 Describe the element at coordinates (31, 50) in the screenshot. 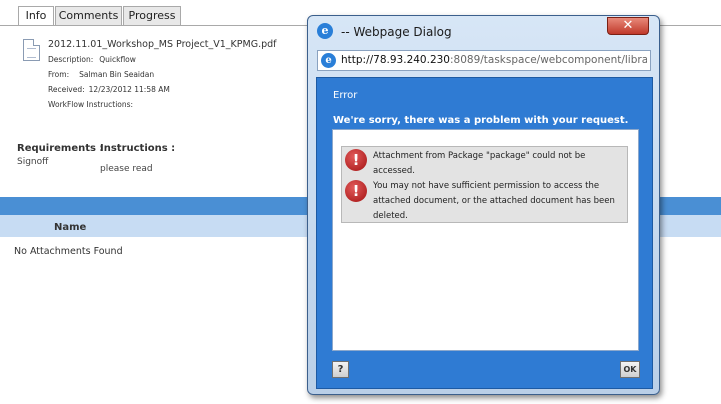

I see `document-icon` at that location.